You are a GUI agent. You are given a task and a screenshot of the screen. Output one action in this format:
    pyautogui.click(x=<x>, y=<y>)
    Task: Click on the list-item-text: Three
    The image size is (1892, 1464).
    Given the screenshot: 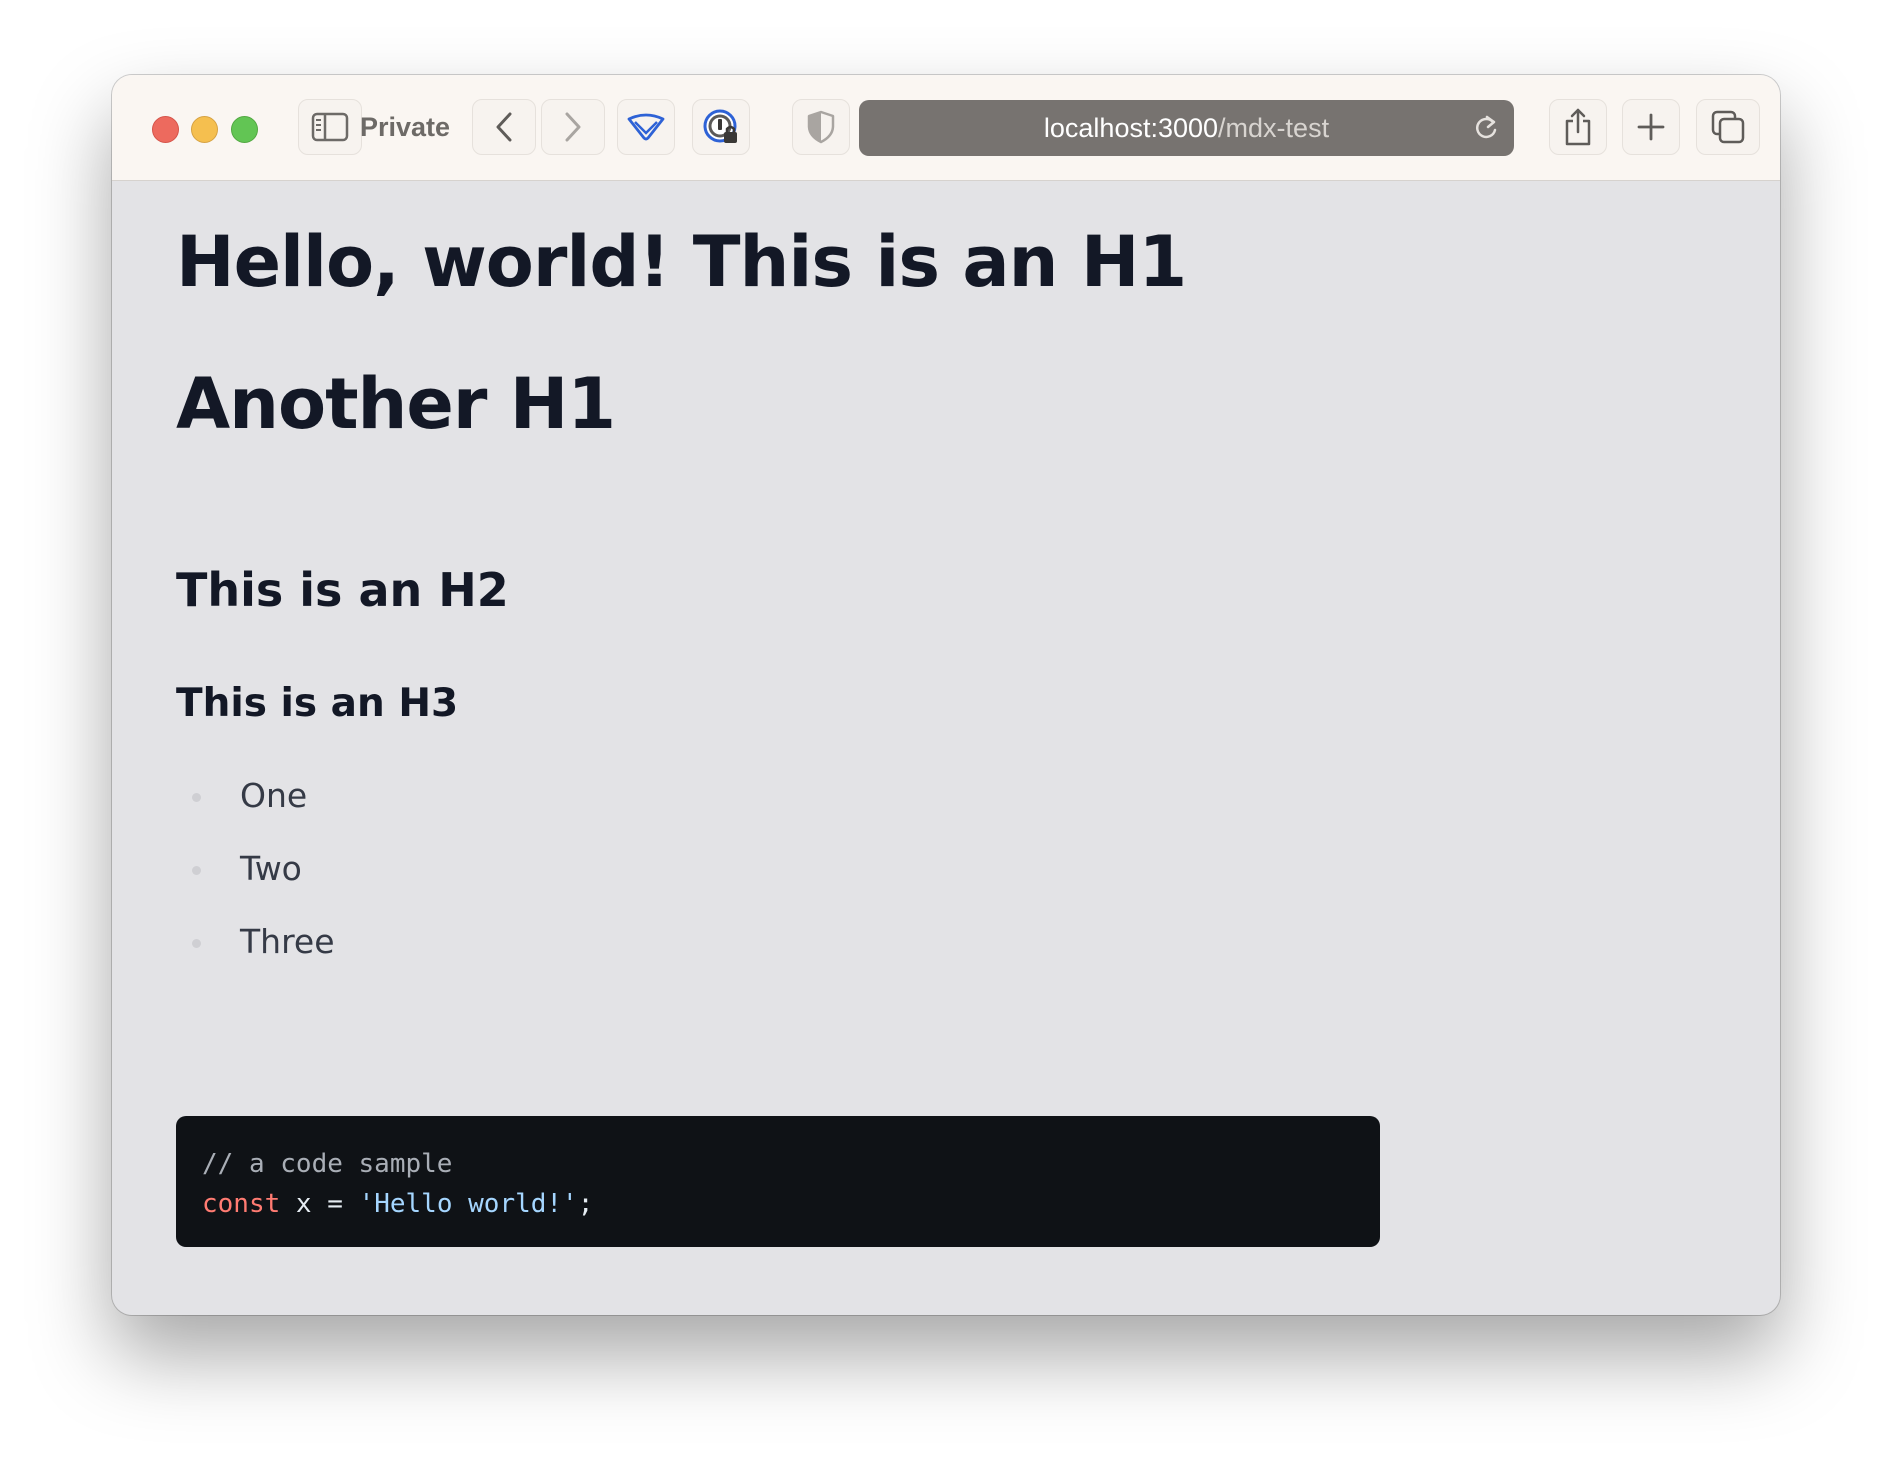 What is the action you would take?
    pyautogui.click(x=287, y=941)
    